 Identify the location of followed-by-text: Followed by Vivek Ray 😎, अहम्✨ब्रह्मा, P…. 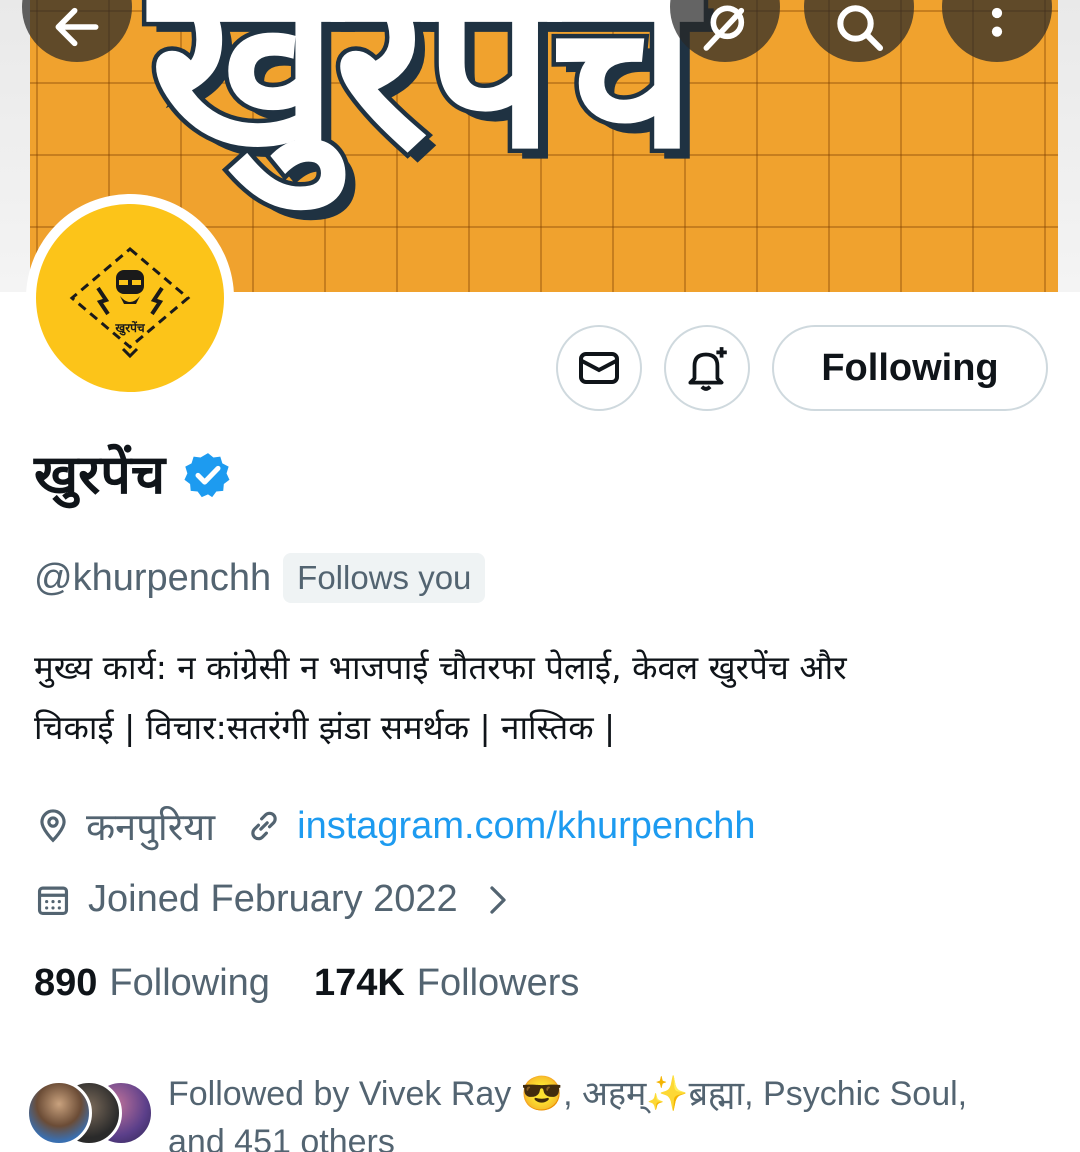
(608, 1111).